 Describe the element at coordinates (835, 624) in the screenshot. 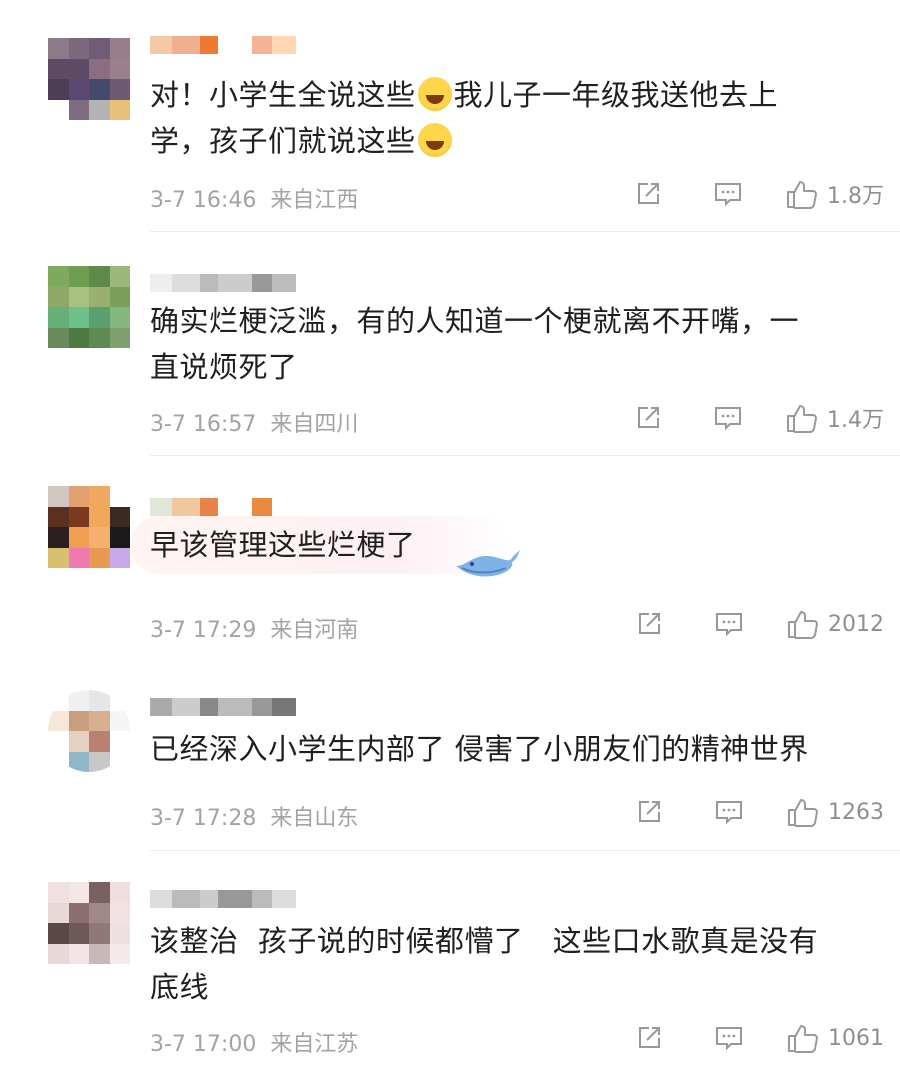

I see `like-button: 2012` at that location.